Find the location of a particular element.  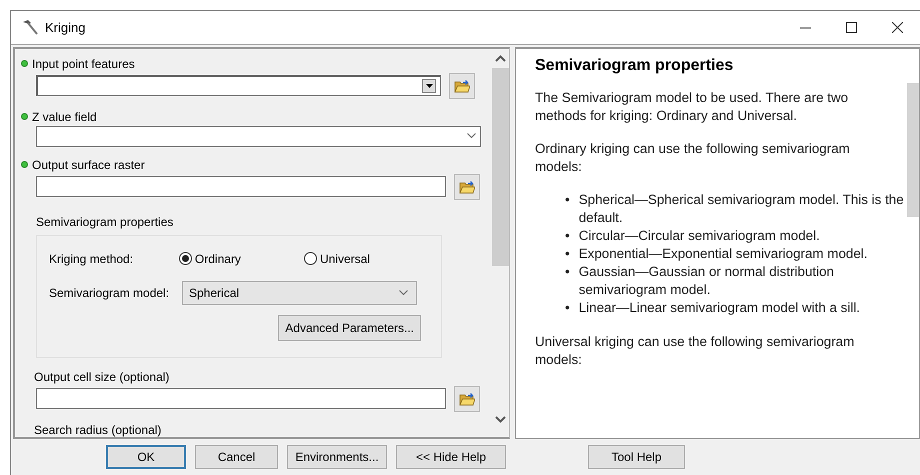

hammer-icon is located at coordinates (30, 27).